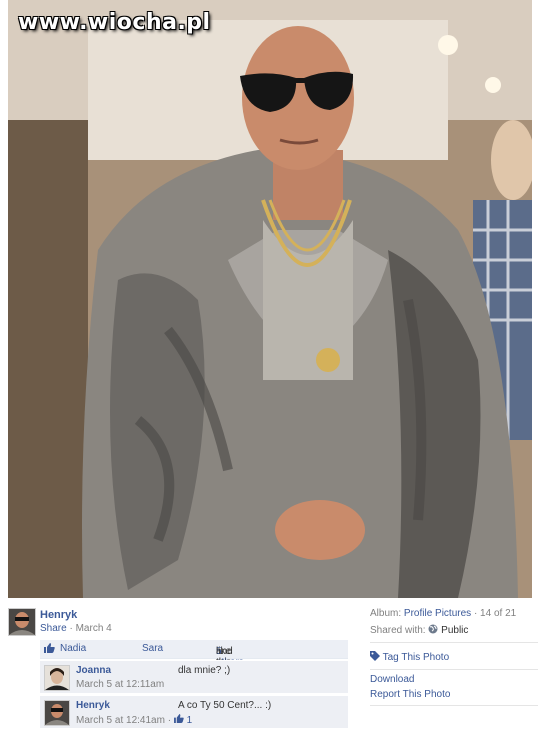 The width and height of the screenshot is (542, 729). What do you see at coordinates (416, 657) in the screenshot?
I see `tag-photo-label: Tag This Photo` at bounding box center [416, 657].